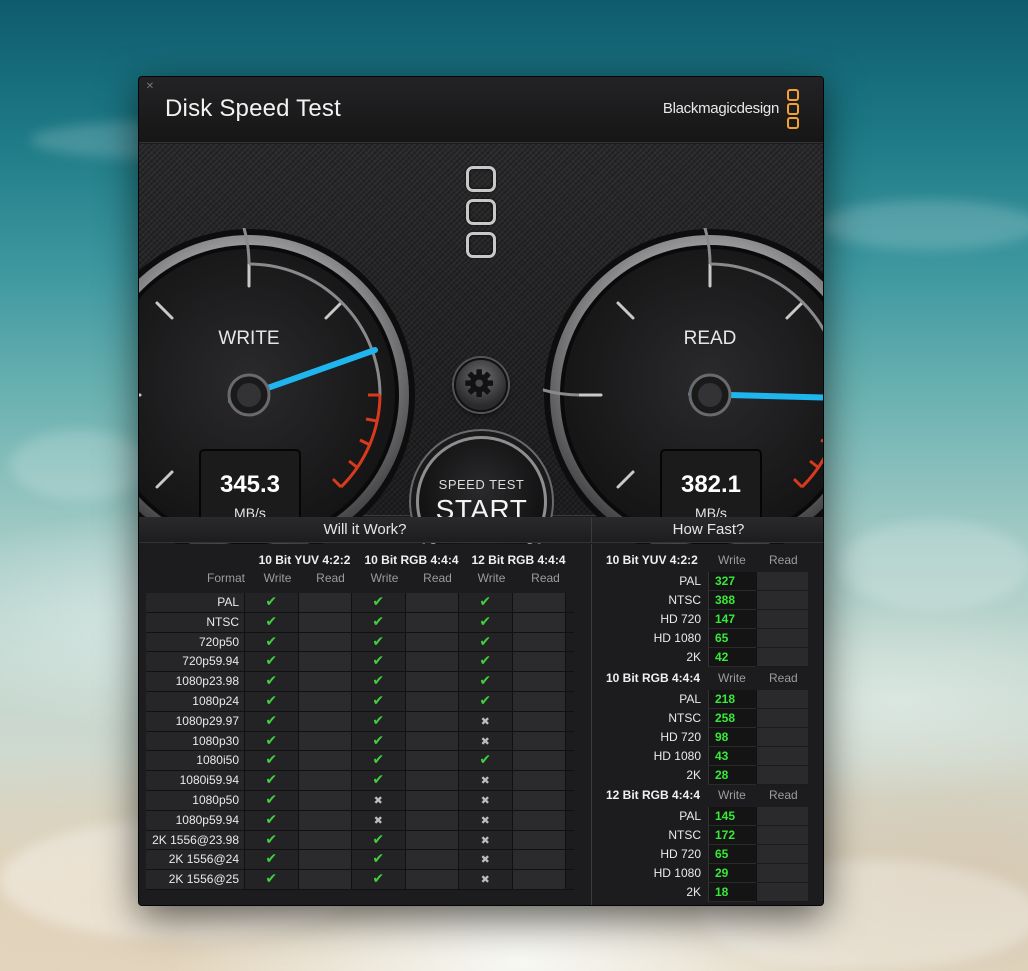 The image size is (1028, 971). What do you see at coordinates (195, 701) in the screenshot?
I see `format-label: 1080p24` at bounding box center [195, 701].